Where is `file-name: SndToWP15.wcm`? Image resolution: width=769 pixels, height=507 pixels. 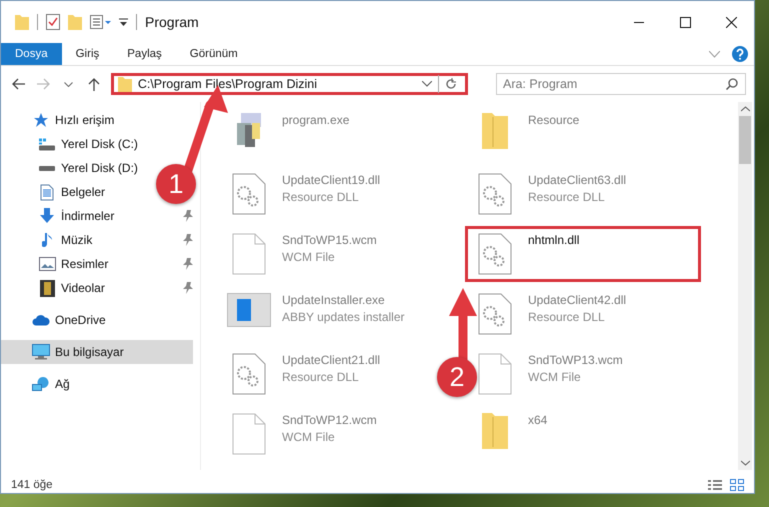
file-name: SndToWP15.wcm is located at coordinates (329, 240).